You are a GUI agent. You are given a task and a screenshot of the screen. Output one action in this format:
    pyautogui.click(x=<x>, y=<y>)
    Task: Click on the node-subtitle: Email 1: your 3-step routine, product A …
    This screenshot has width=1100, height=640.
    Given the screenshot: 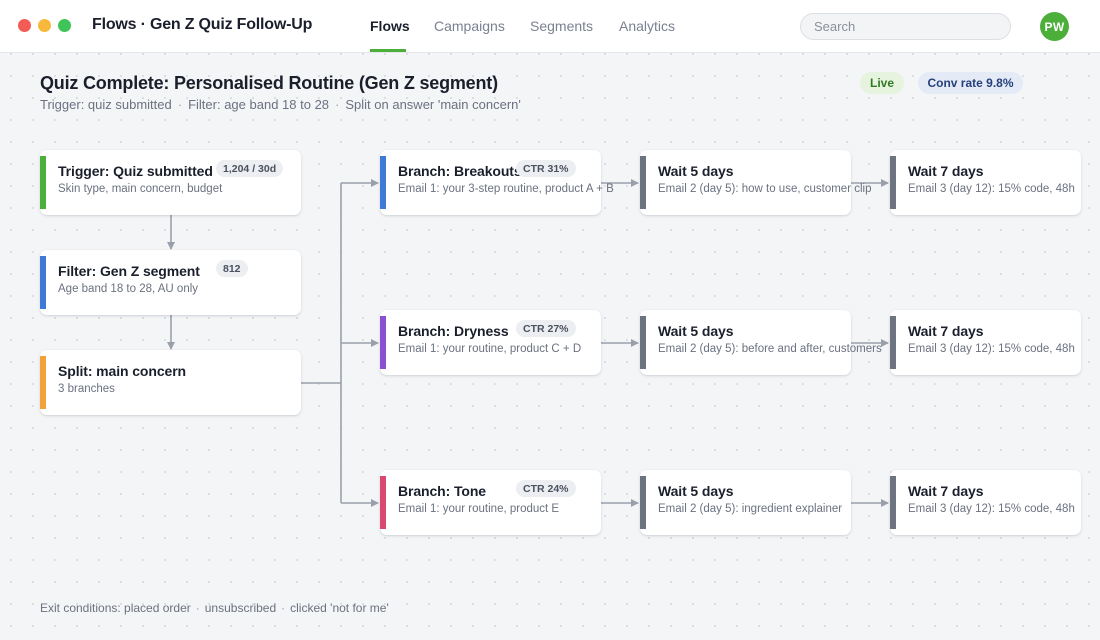 What is the action you would take?
    pyautogui.click(x=506, y=189)
    